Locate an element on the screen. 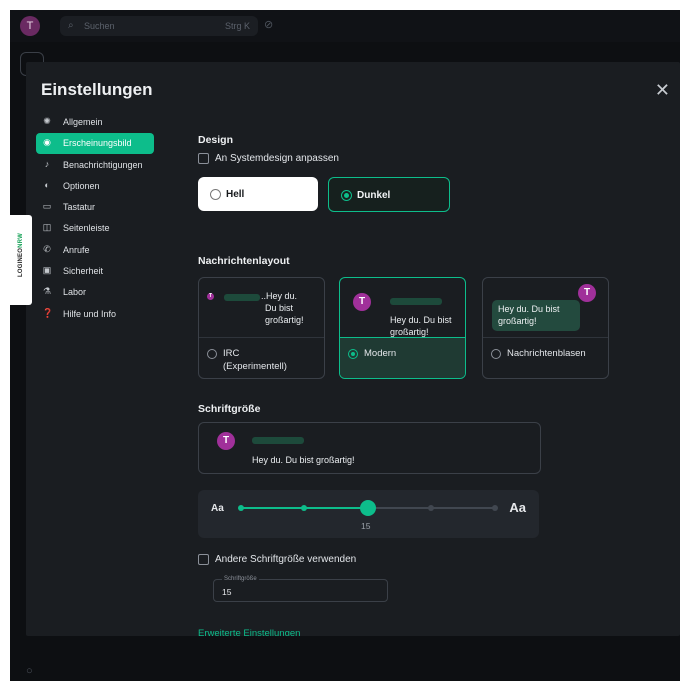 Image resolution: width=680 pixels, height=681 pixels. user-avatar: T is located at coordinates (30, 26).